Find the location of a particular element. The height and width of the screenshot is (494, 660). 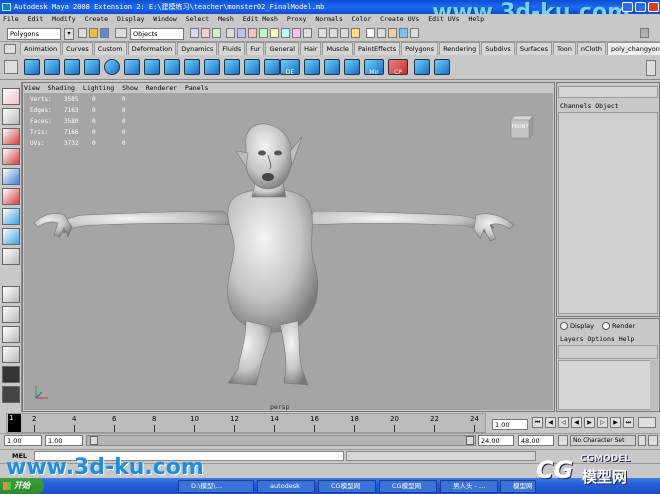

delete-edge-icon: DE is located at coordinates (290, 67).